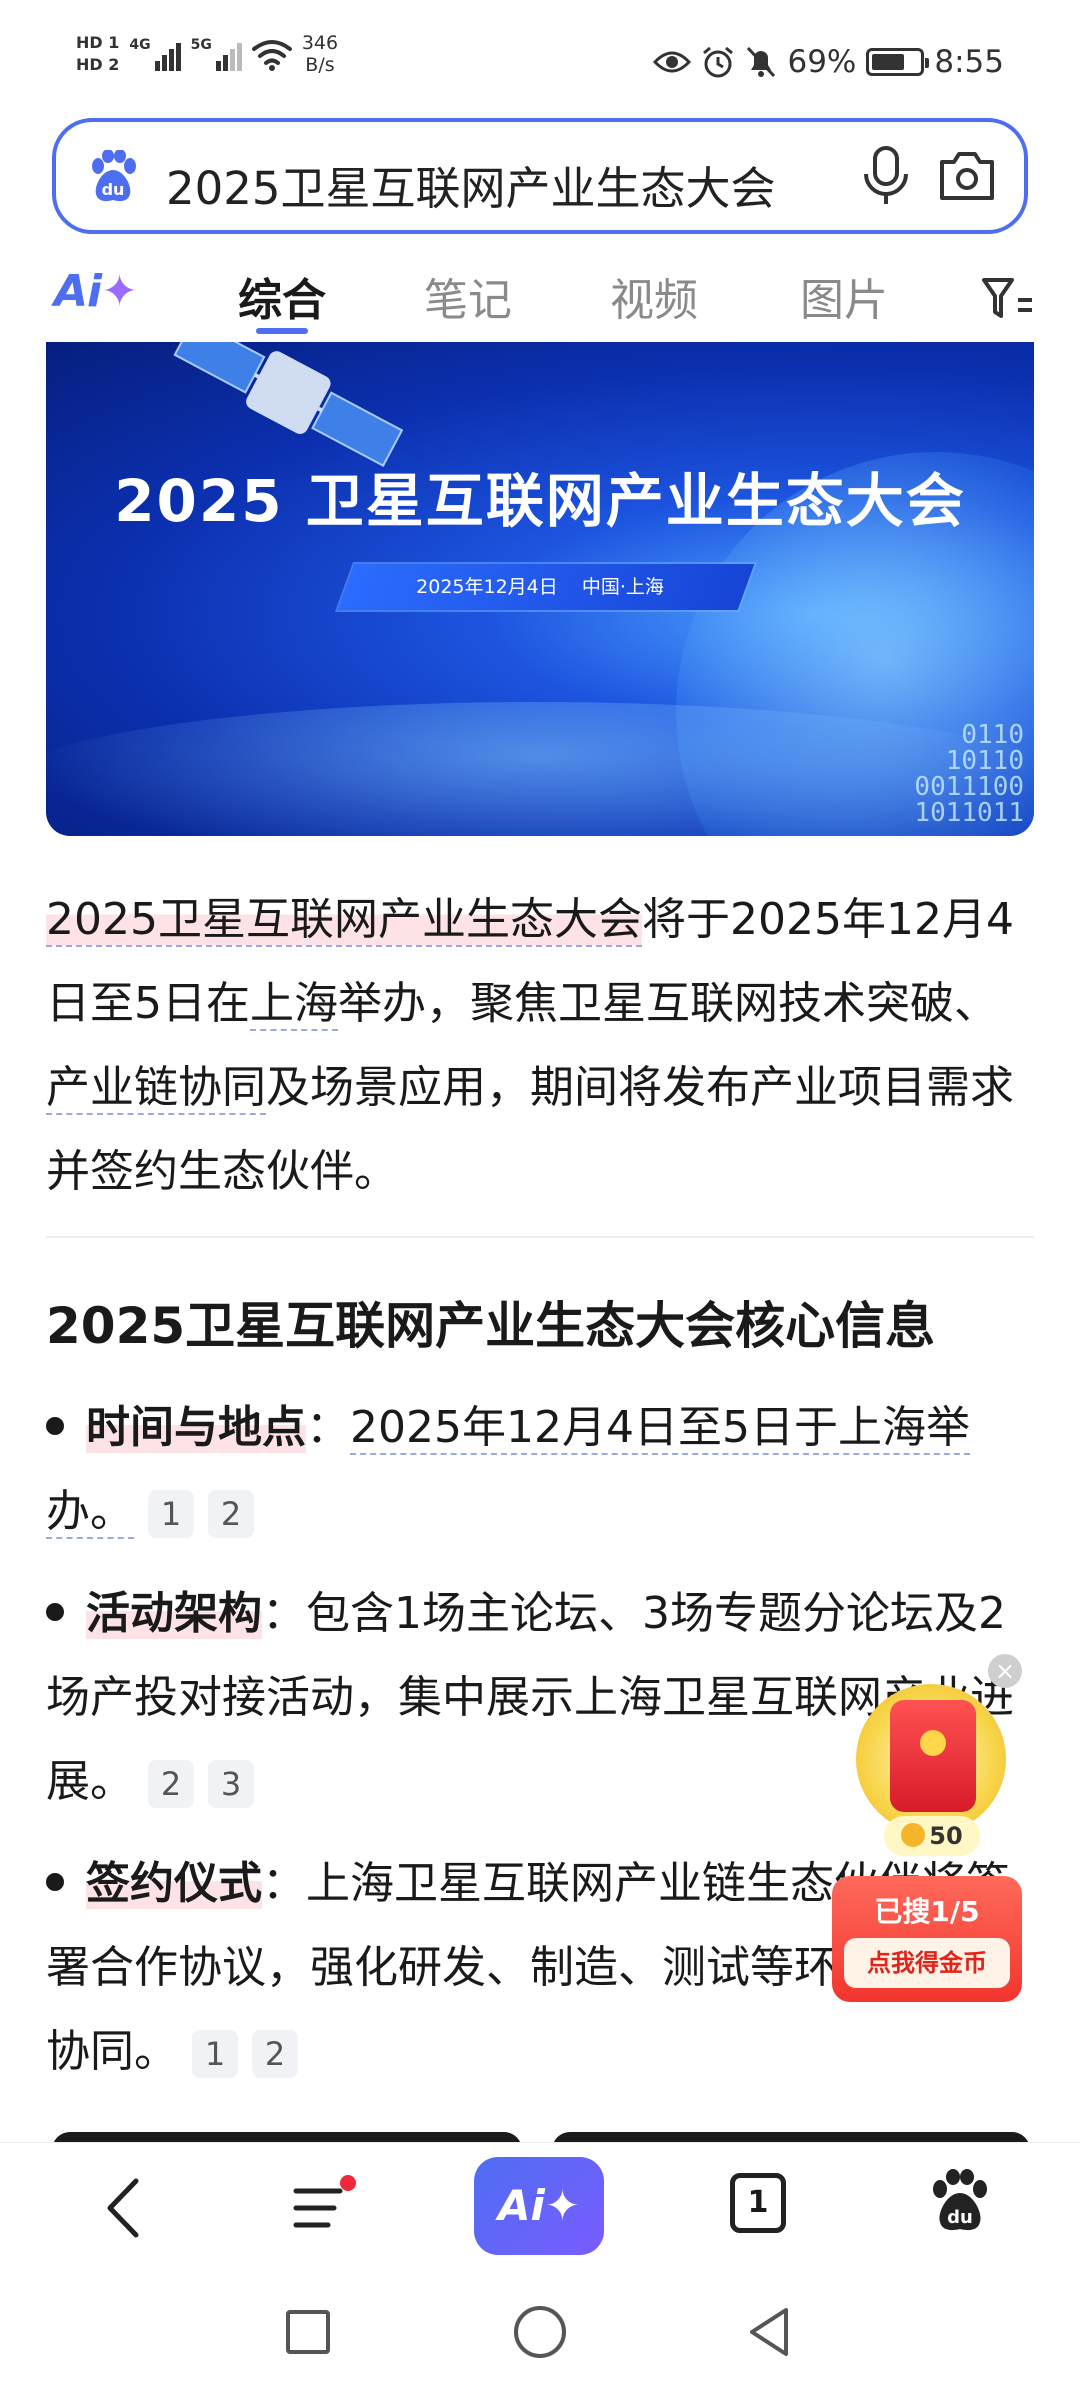 Image resolution: width=1080 pixels, height=2388 pixels. I want to click on status-bar: HD 1 HD 2 4G 5G 346 B/s 69% 8:55, so click(540, 56).